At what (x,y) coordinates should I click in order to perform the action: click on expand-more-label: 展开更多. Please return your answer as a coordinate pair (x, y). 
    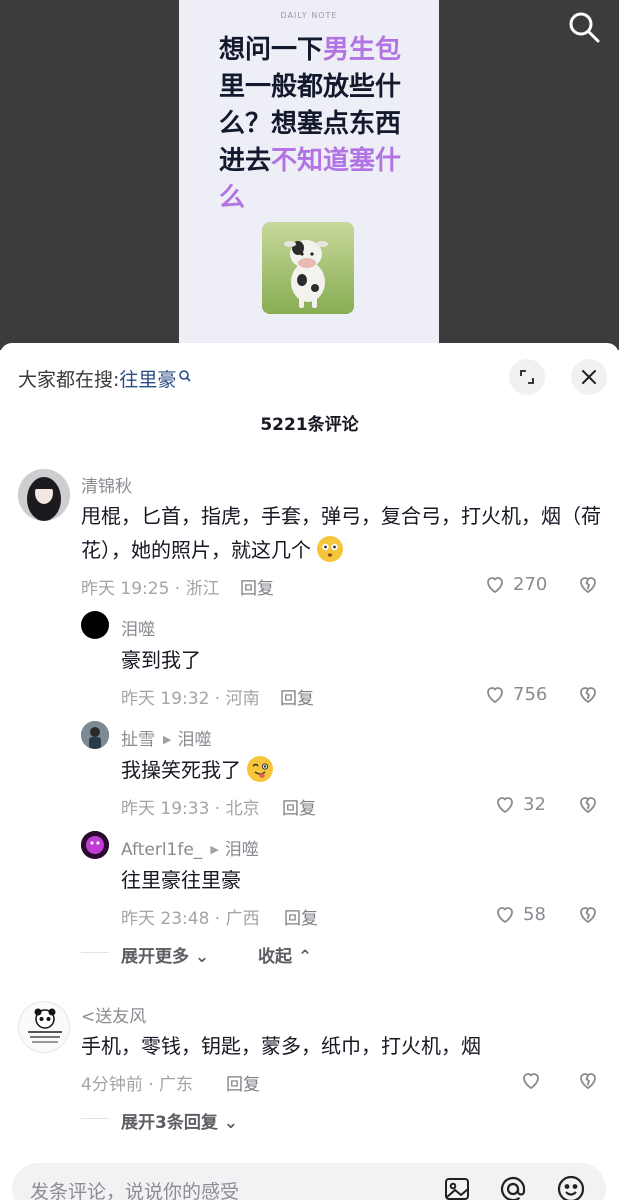
    Looking at the image, I should click on (155, 957).